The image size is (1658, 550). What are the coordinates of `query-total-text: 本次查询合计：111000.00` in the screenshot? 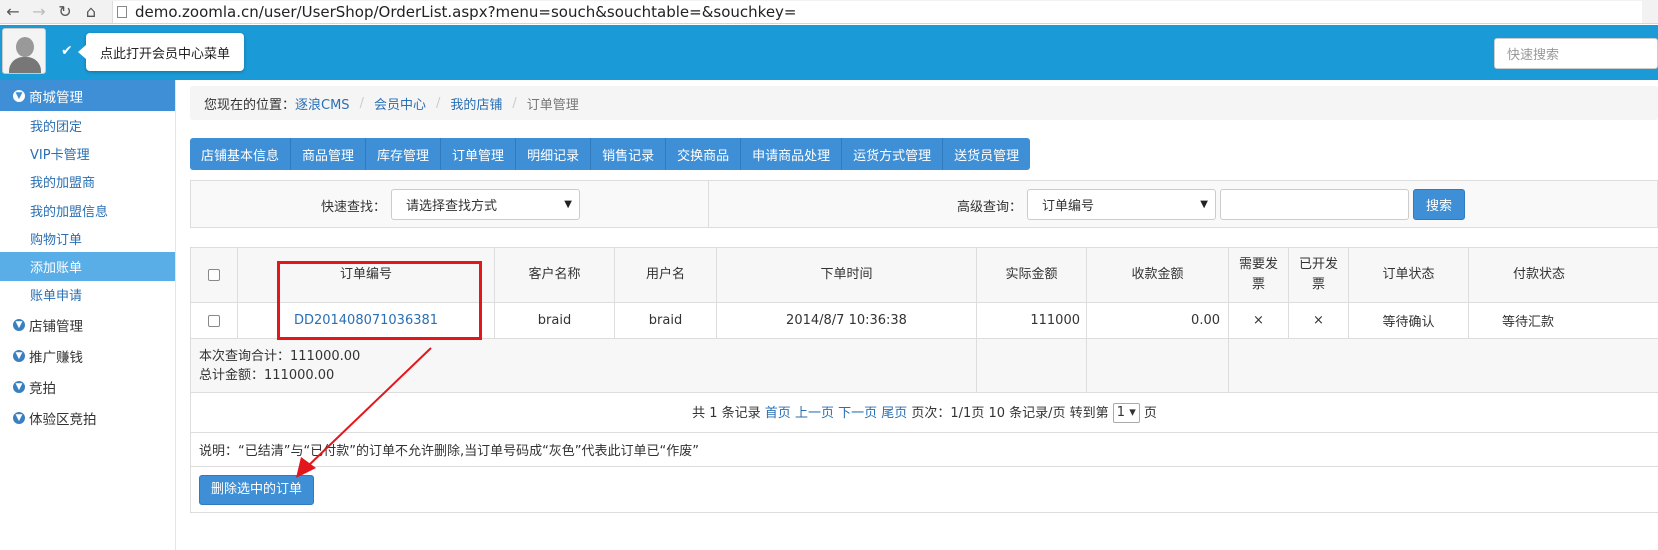 It's located at (280, 356).